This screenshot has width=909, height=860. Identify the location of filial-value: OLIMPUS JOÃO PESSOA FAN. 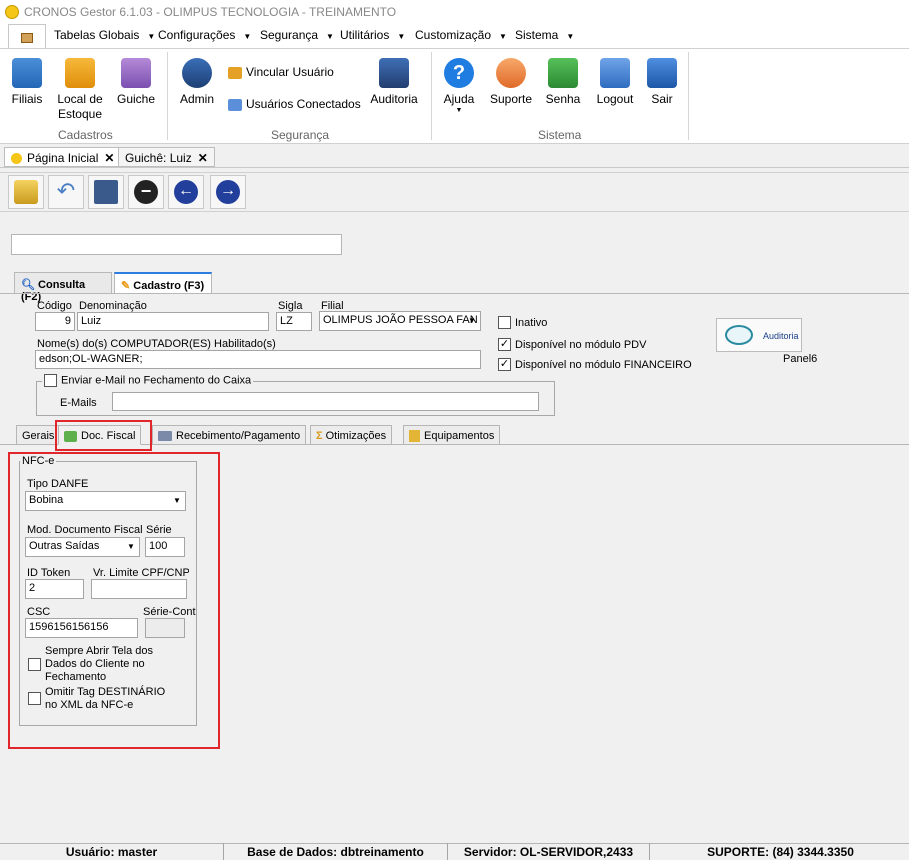
(400, 320).